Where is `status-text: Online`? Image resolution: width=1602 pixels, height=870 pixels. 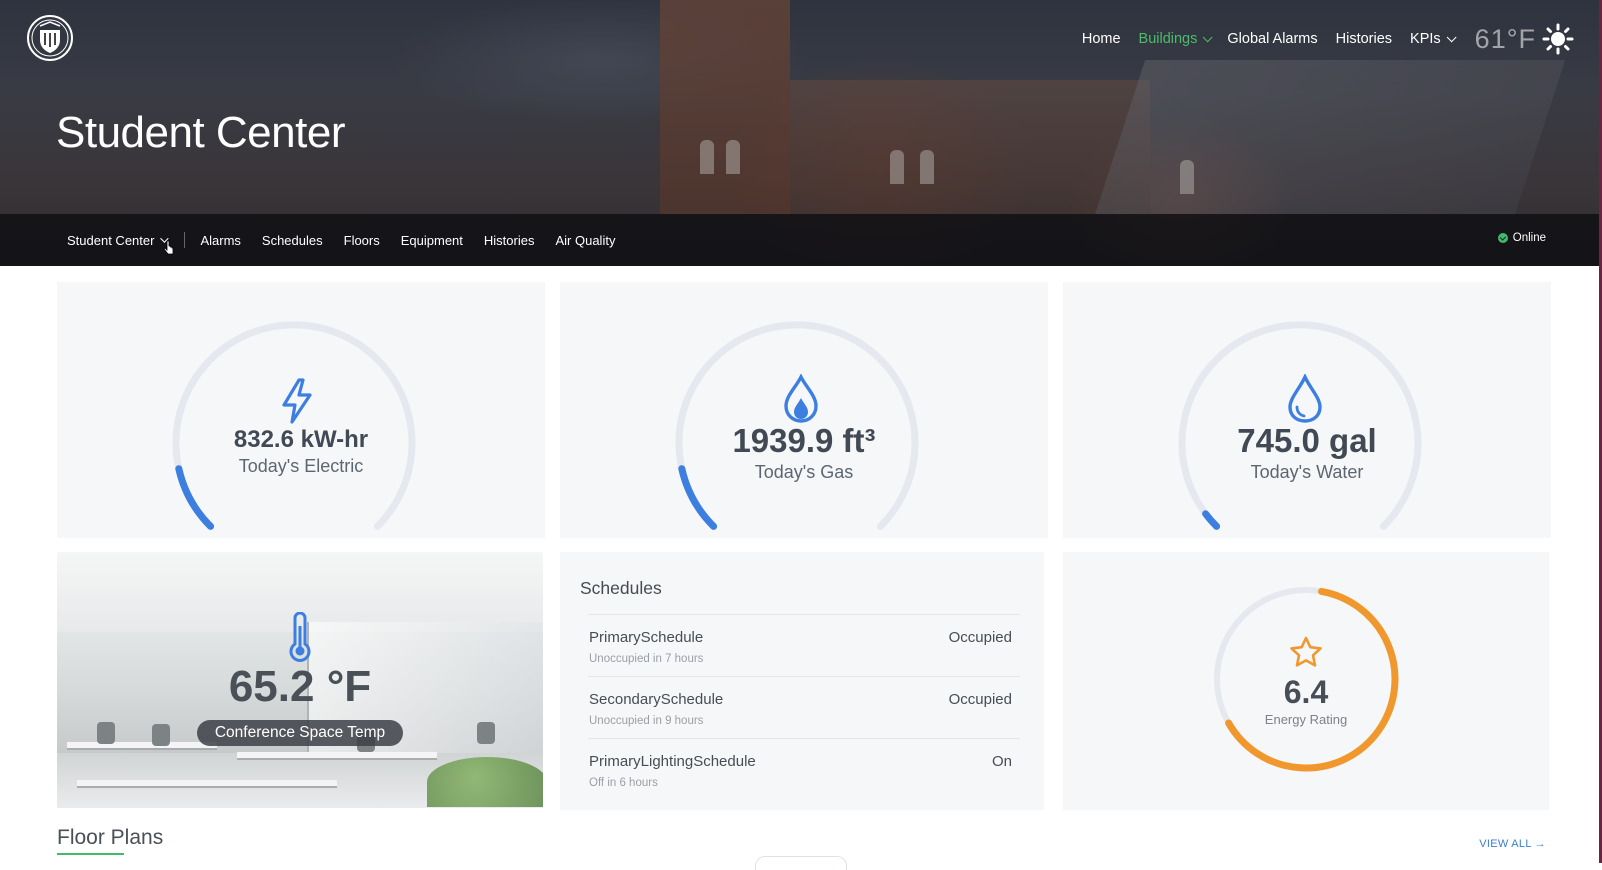
status-text: Online is located at coordinates (1529, 238).